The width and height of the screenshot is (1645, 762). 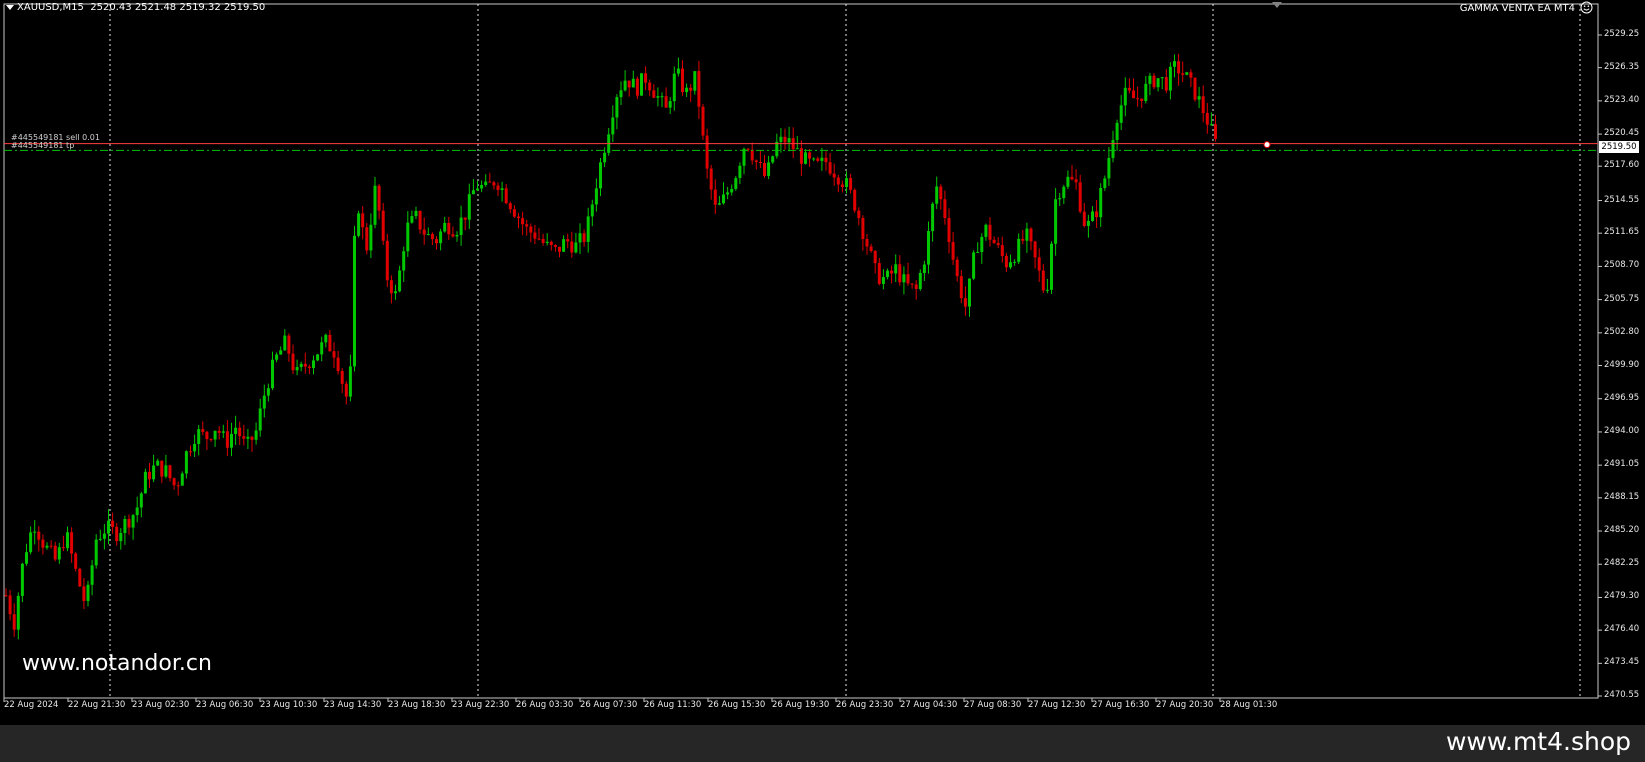 I want to click on x-tick-label: 27 Aug 08:30, so click(x=993, y=705).